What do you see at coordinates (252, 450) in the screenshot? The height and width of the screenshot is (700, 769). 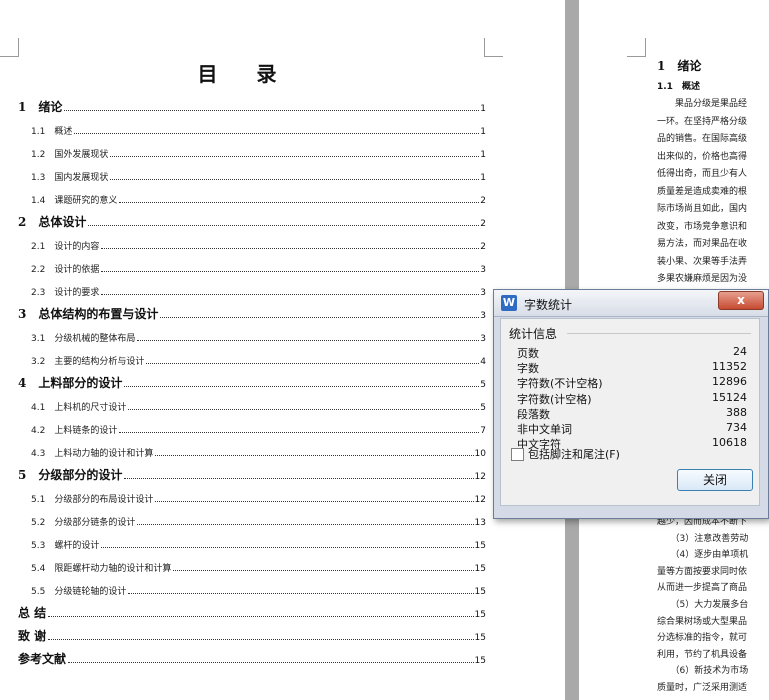 I see `toc-entry: 4.3 上料动力轴的设计和计算 10` at bounding box center [252, 450].